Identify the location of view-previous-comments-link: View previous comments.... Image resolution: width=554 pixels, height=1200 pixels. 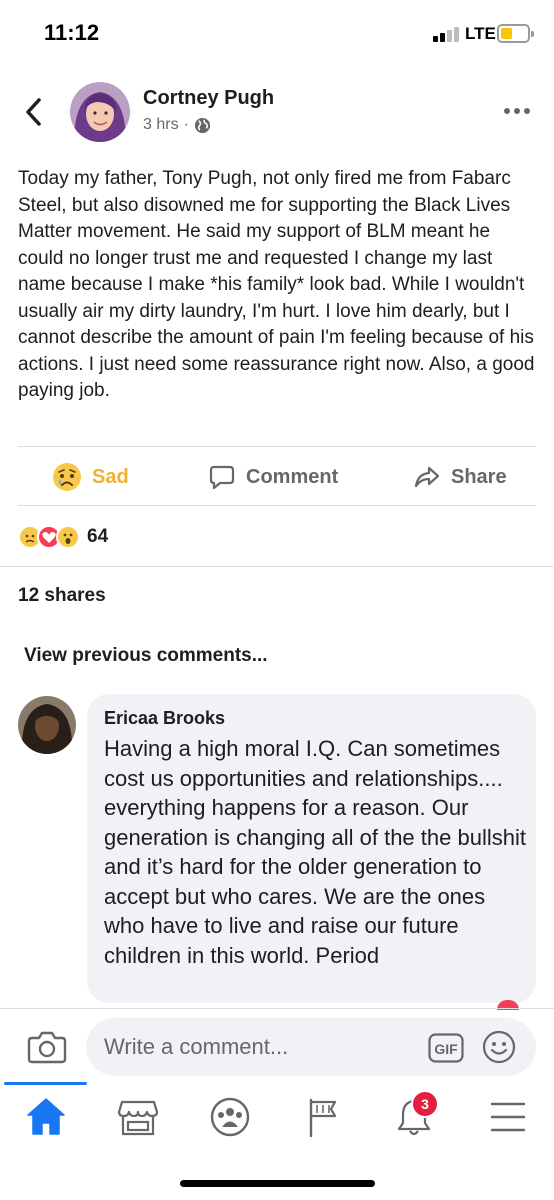
(146, 656).